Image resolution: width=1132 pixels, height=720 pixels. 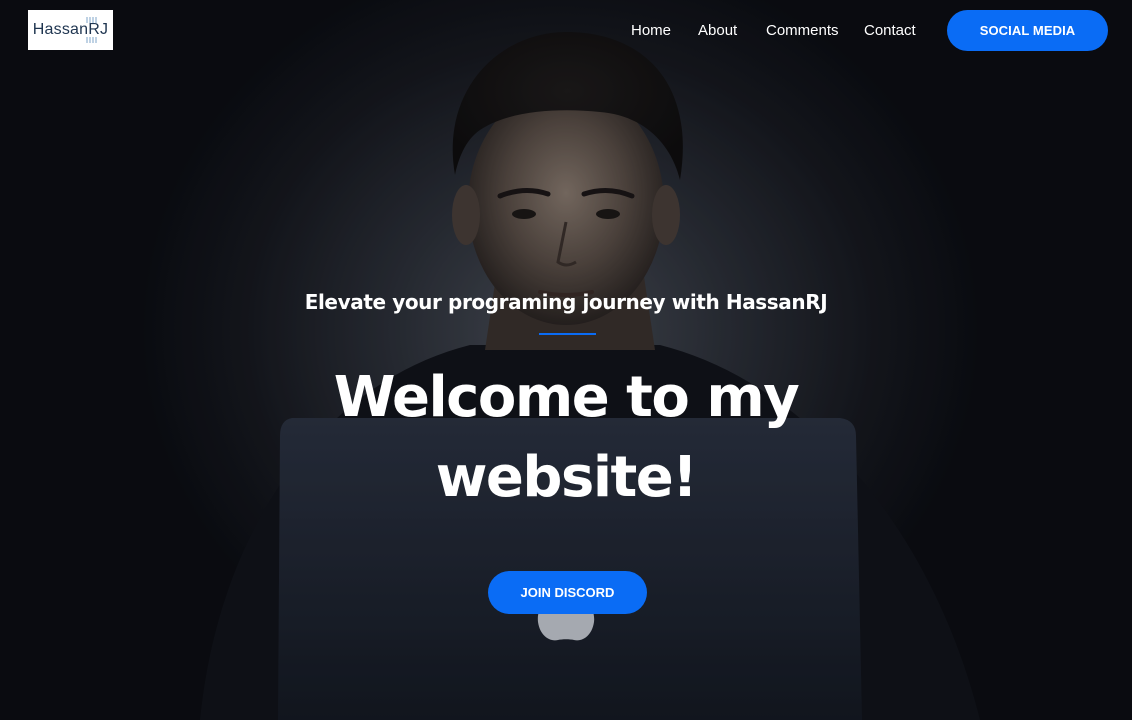 I want to click on join-discord-button: JOIN DISCORD, so click(x=567, y=592).